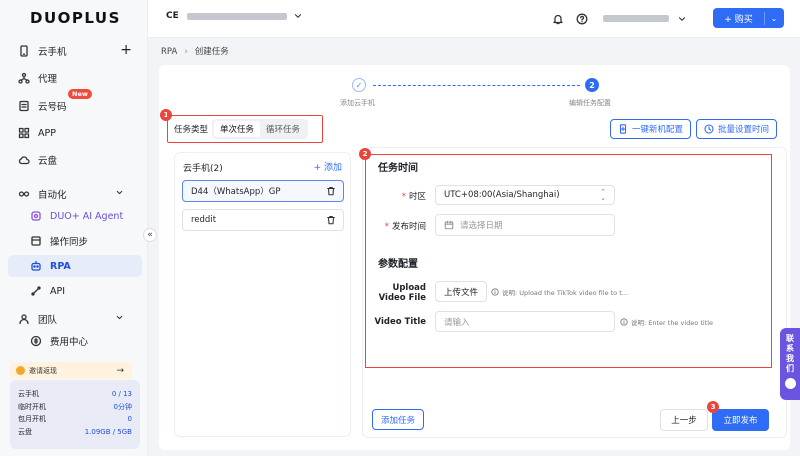 This screenshot has width=800, height=456. I want to click on add-task-button: 添加任务, so click(398, 419).